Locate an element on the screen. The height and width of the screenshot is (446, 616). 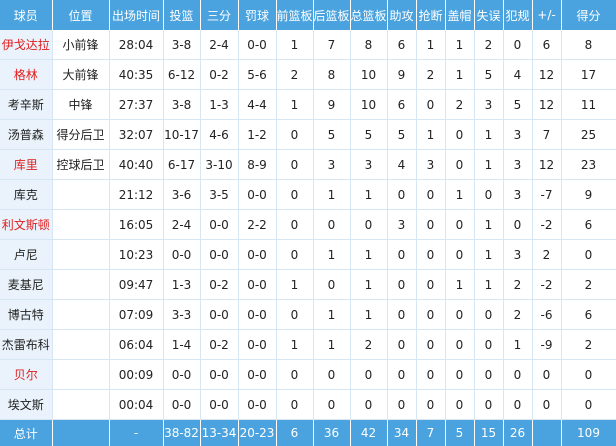
cell-fouls: 0 is located at coordinates (517, 45).